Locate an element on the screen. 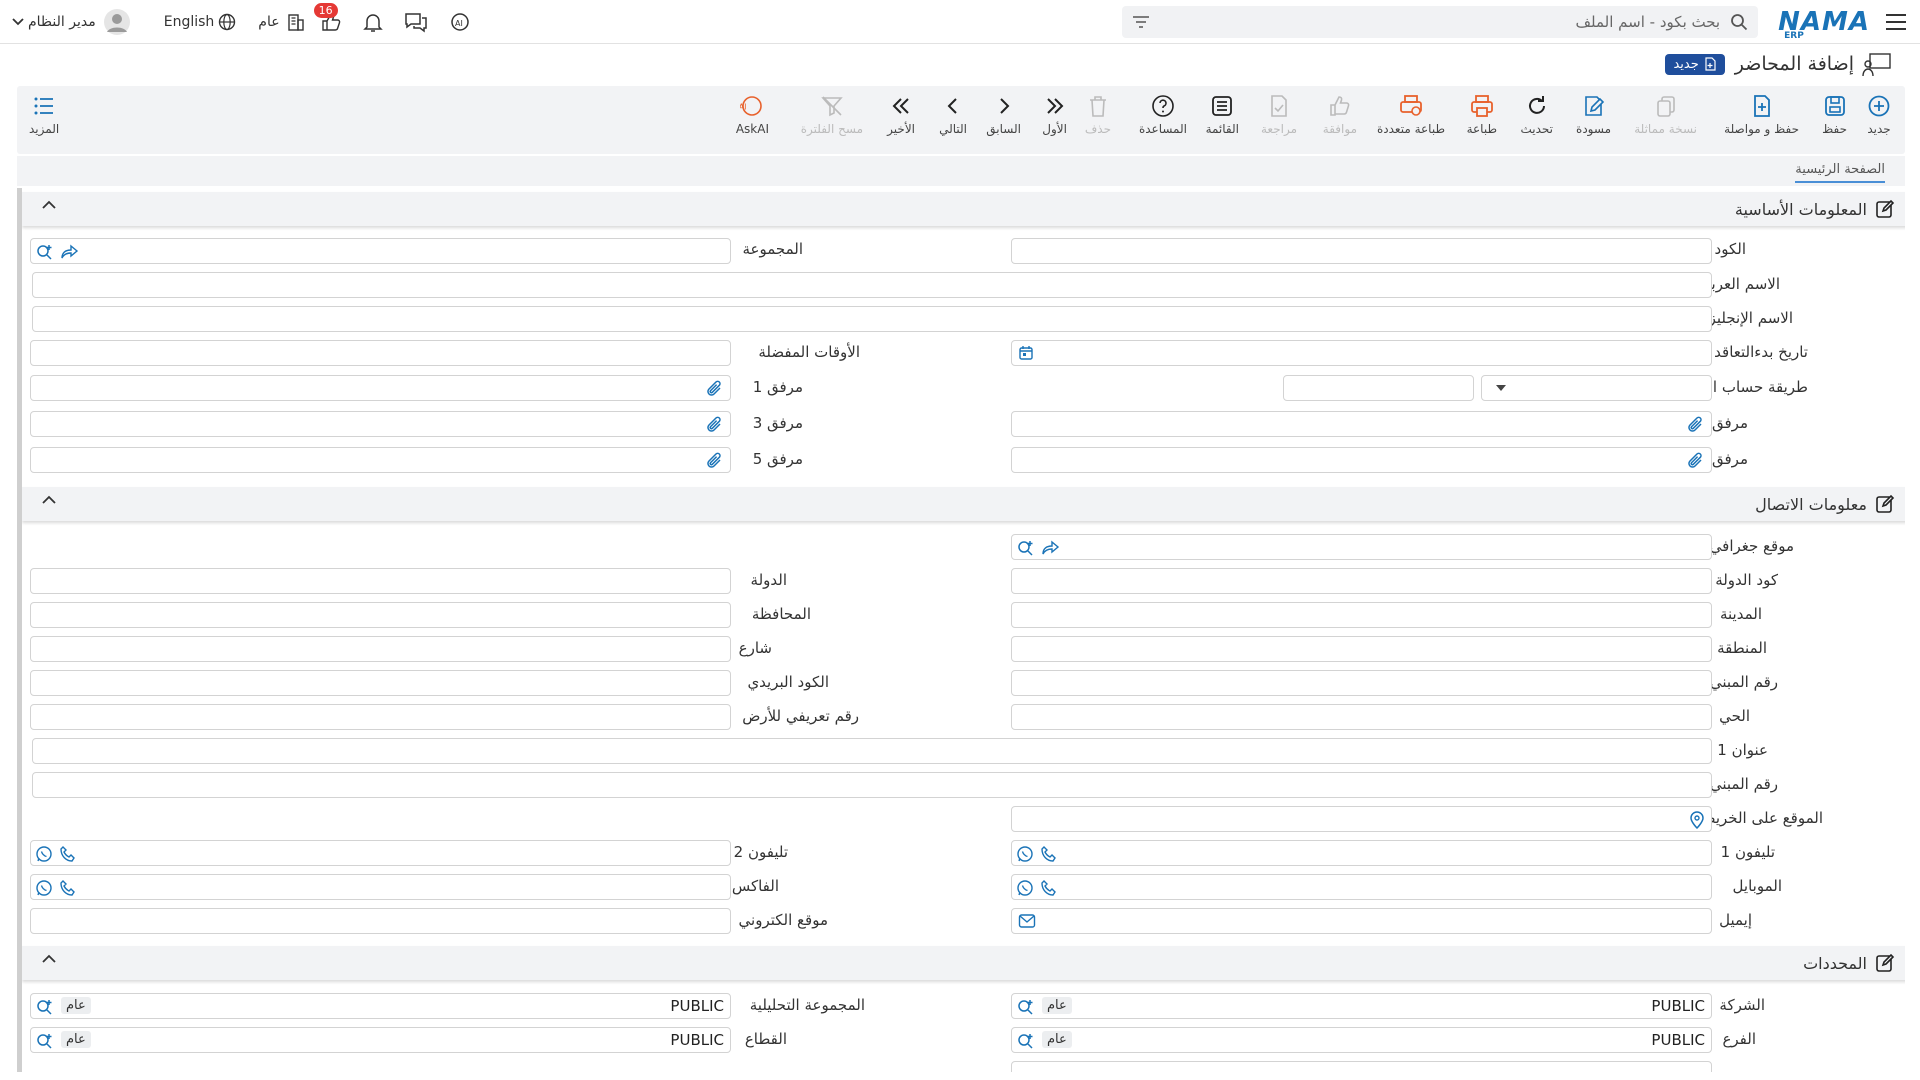 The width and height of the screenshot is (1920, 1080). pay-method-value-input is located at coordinates (1378, 388).